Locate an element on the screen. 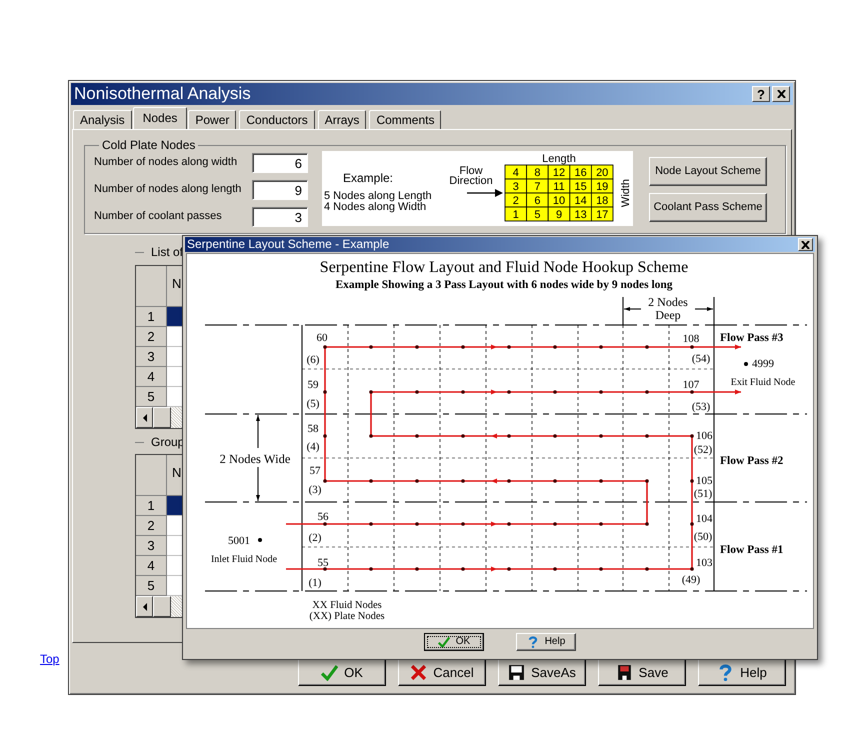  plate-number: (50) is located at coordinates (703, 537).